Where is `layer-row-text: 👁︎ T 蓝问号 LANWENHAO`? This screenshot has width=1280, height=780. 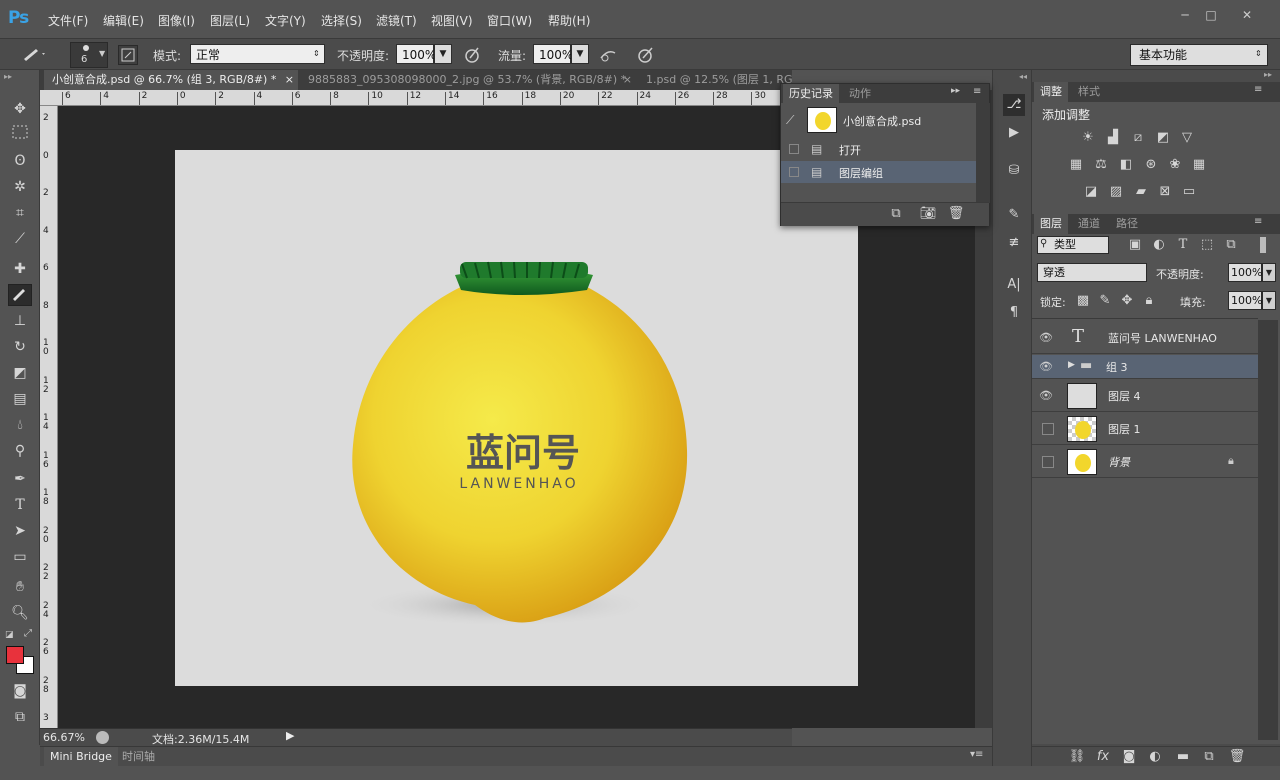 layer-row-text: 👁︎ T 蓝问号 LANWENHAO is located at coordinates (1145, 338).